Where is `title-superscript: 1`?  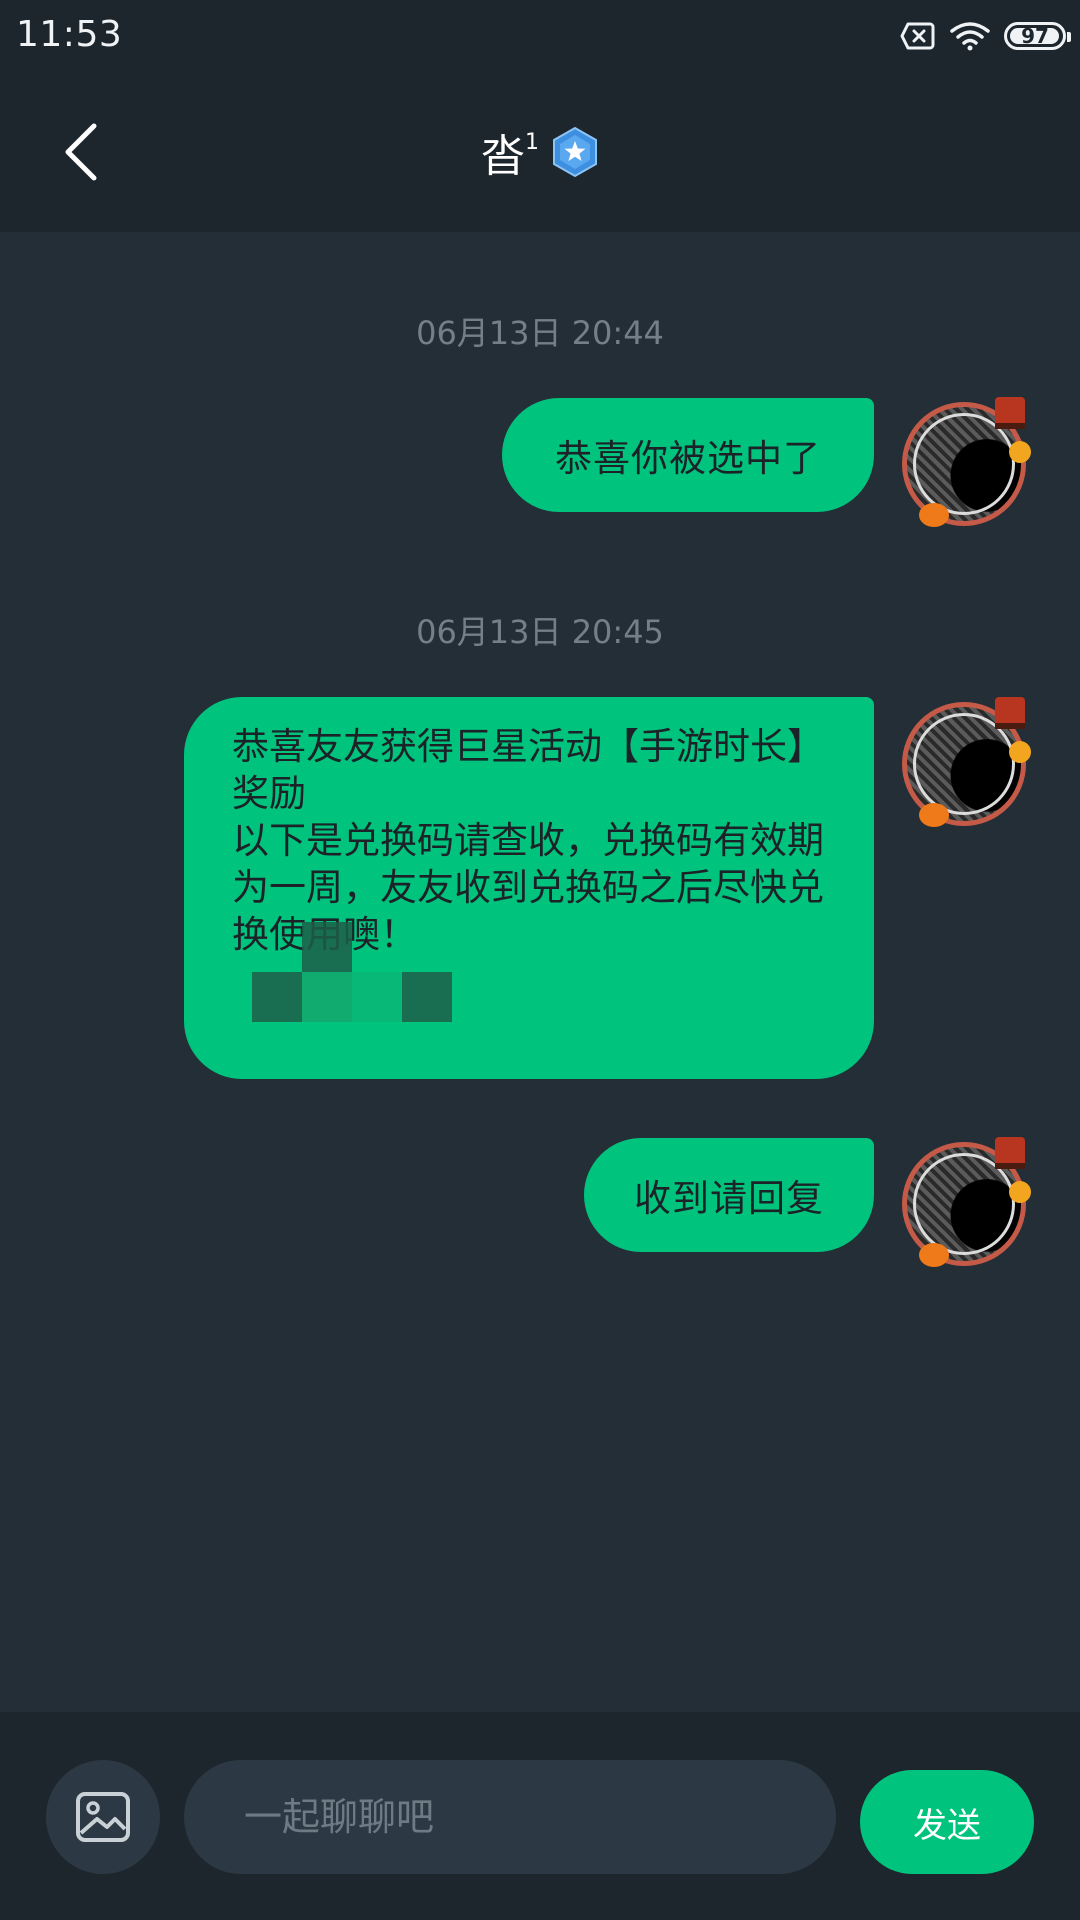 title-superscript: 1 is located at coordinates (532, 142).